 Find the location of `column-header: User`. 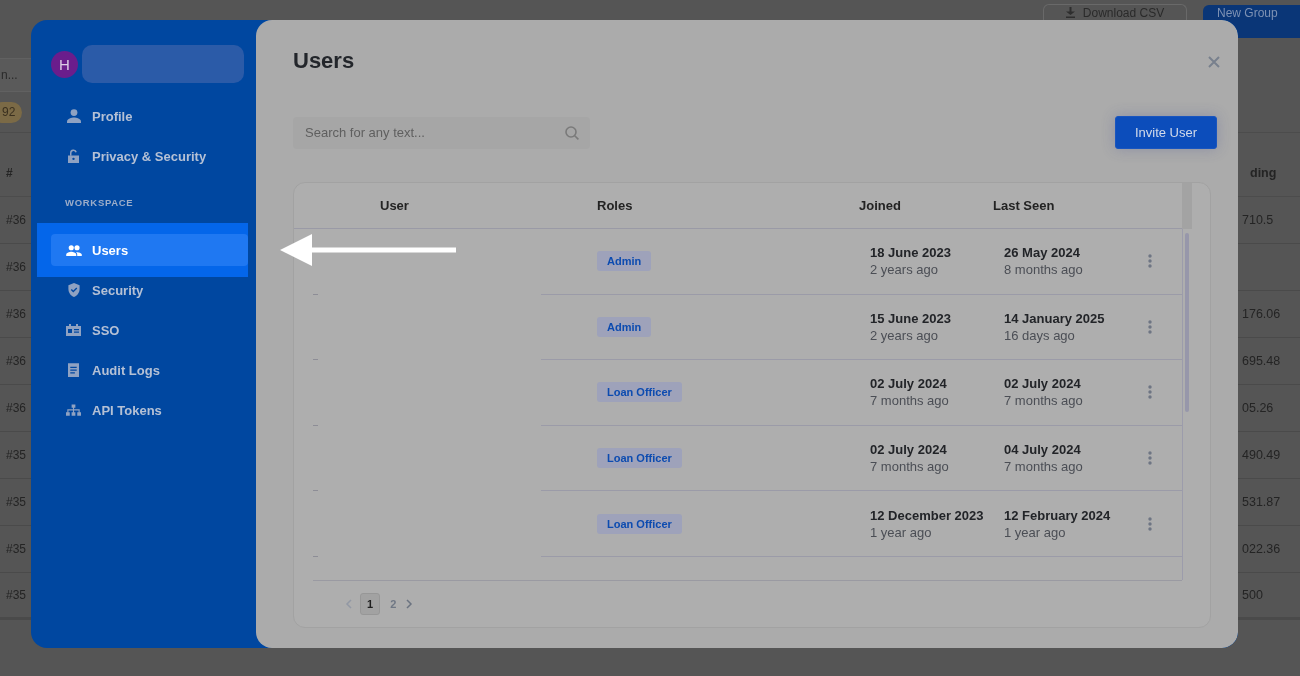

column-header: User is located at coordinates (394, 205).